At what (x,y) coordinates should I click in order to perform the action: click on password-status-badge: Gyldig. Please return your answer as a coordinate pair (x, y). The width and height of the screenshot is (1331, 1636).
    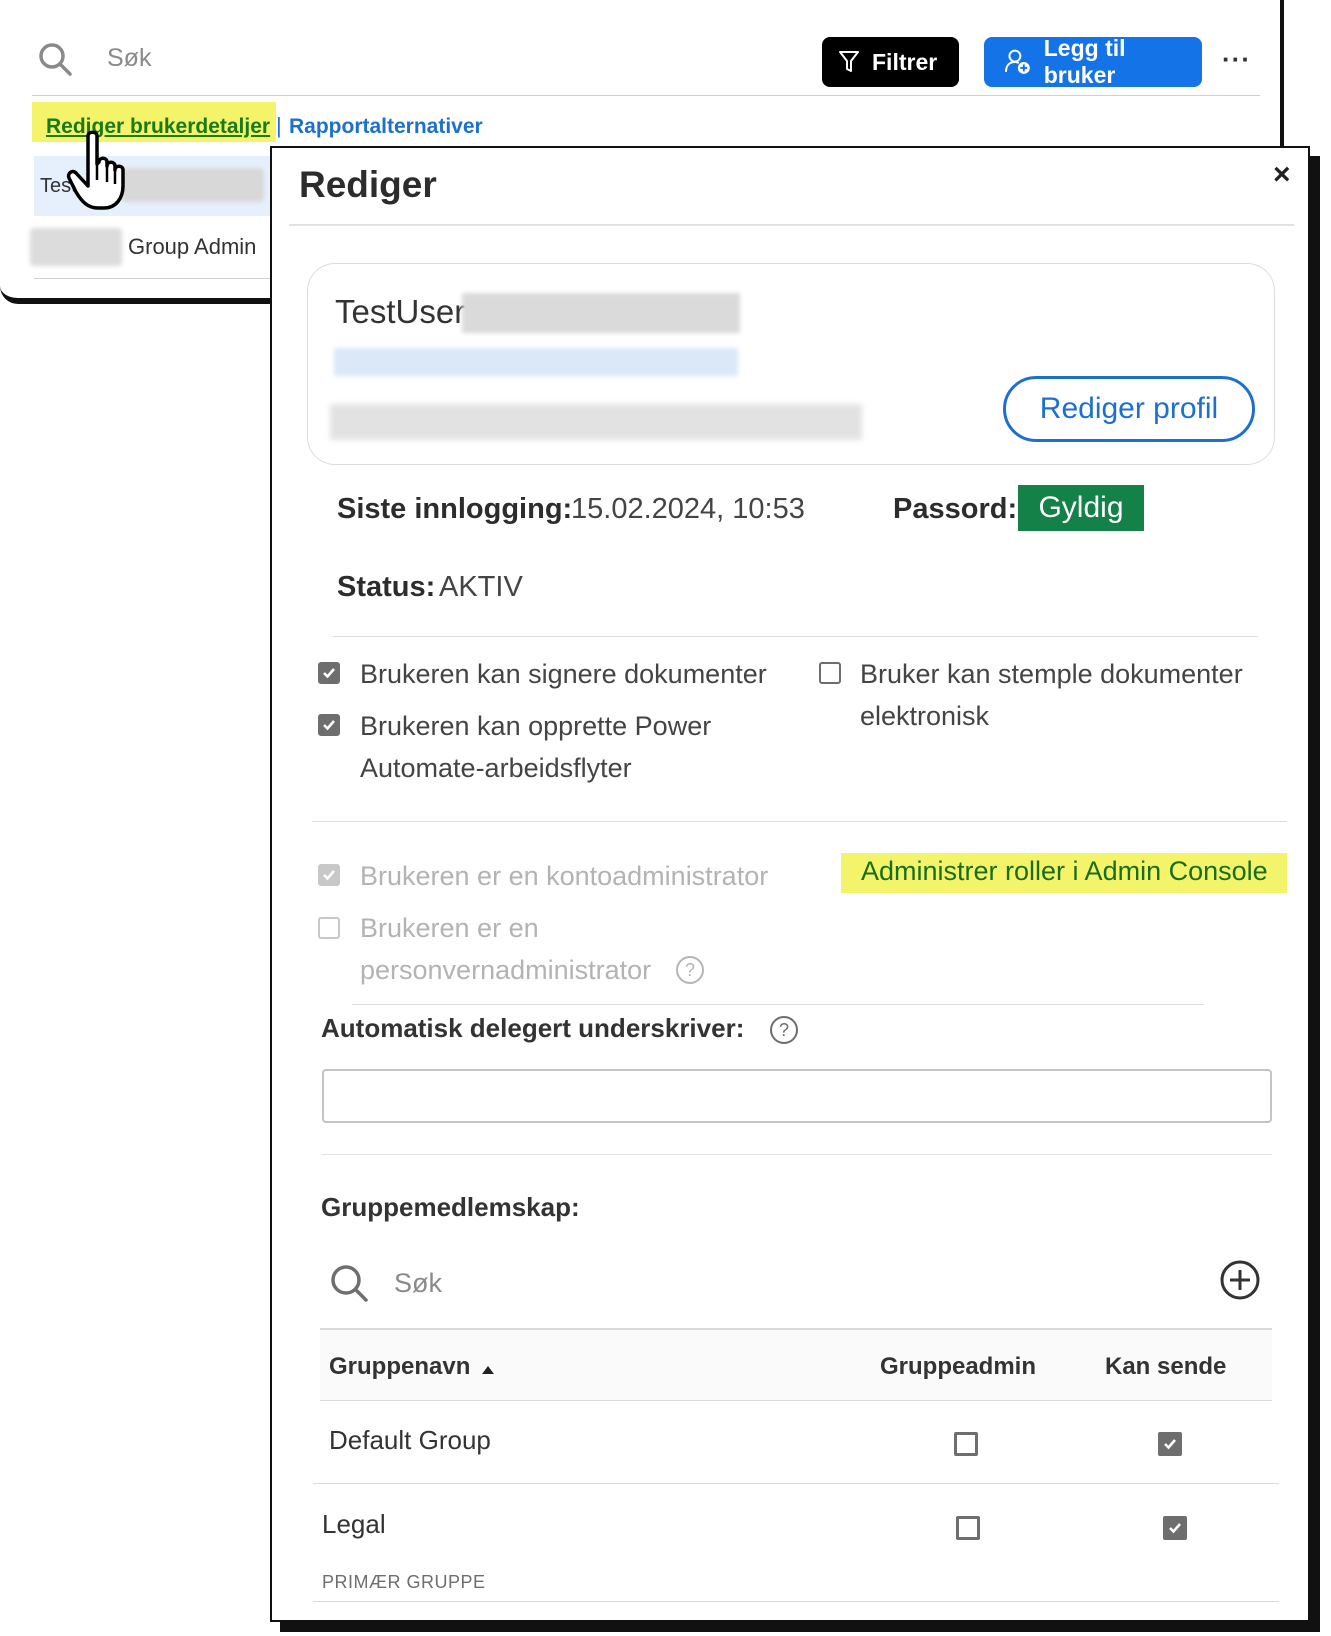
    Looking at the image, I should click on (1081, 508).